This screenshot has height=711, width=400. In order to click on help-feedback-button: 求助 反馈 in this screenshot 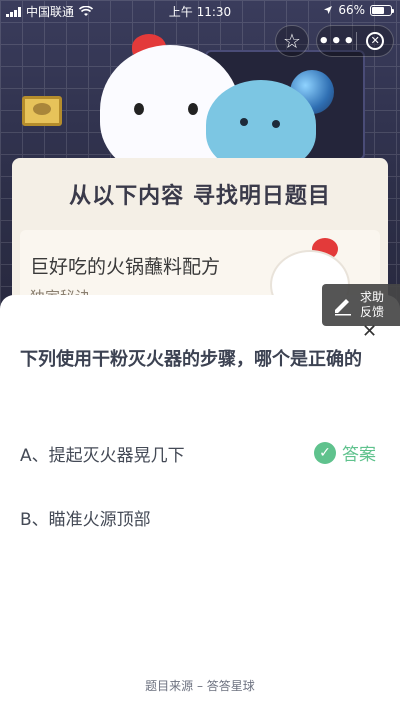, I will do `click(361, 305)`.